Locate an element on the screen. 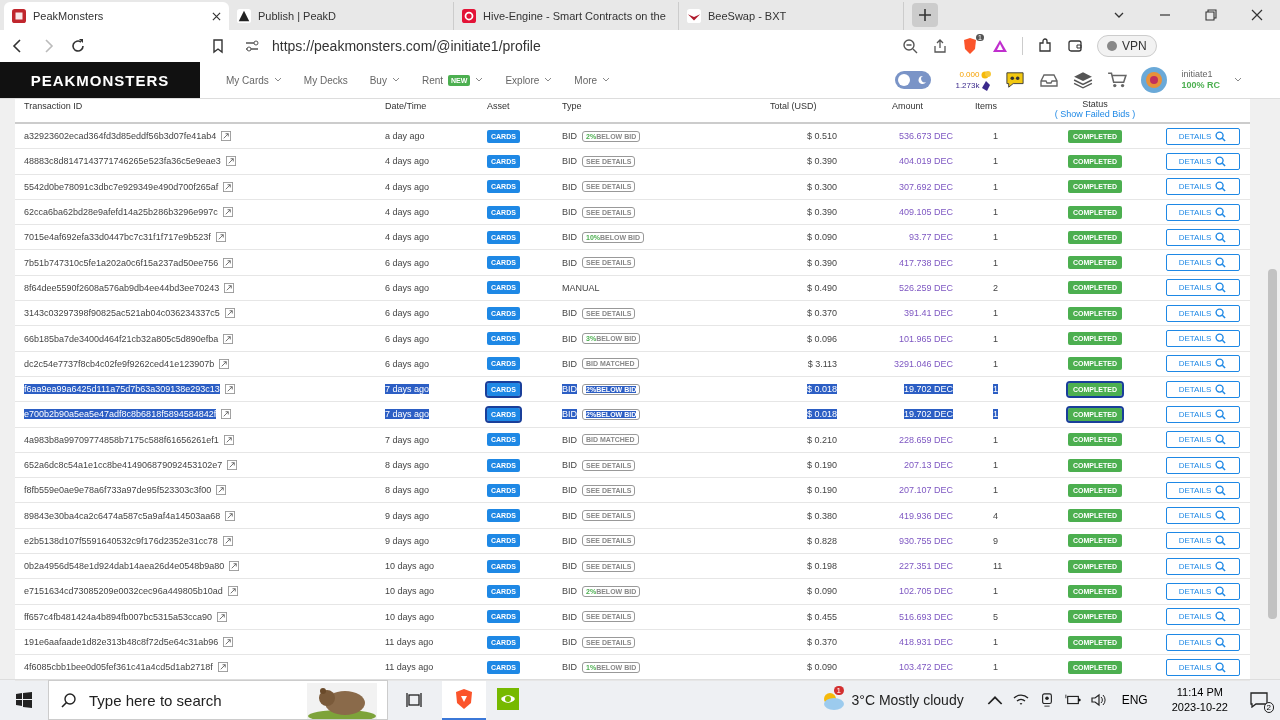 The width and height of the screenshot is (1280, 720). type-cell: BID is located at coordinates (569, 186).